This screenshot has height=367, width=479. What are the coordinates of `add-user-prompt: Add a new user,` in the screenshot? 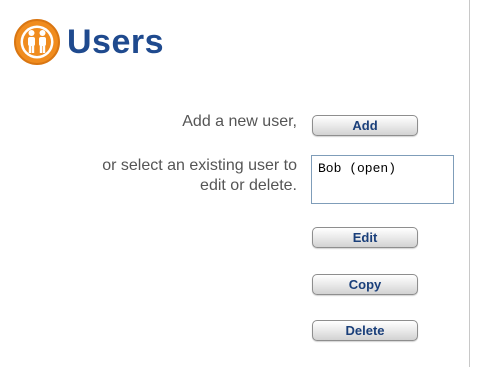 It's located at (239, 121).